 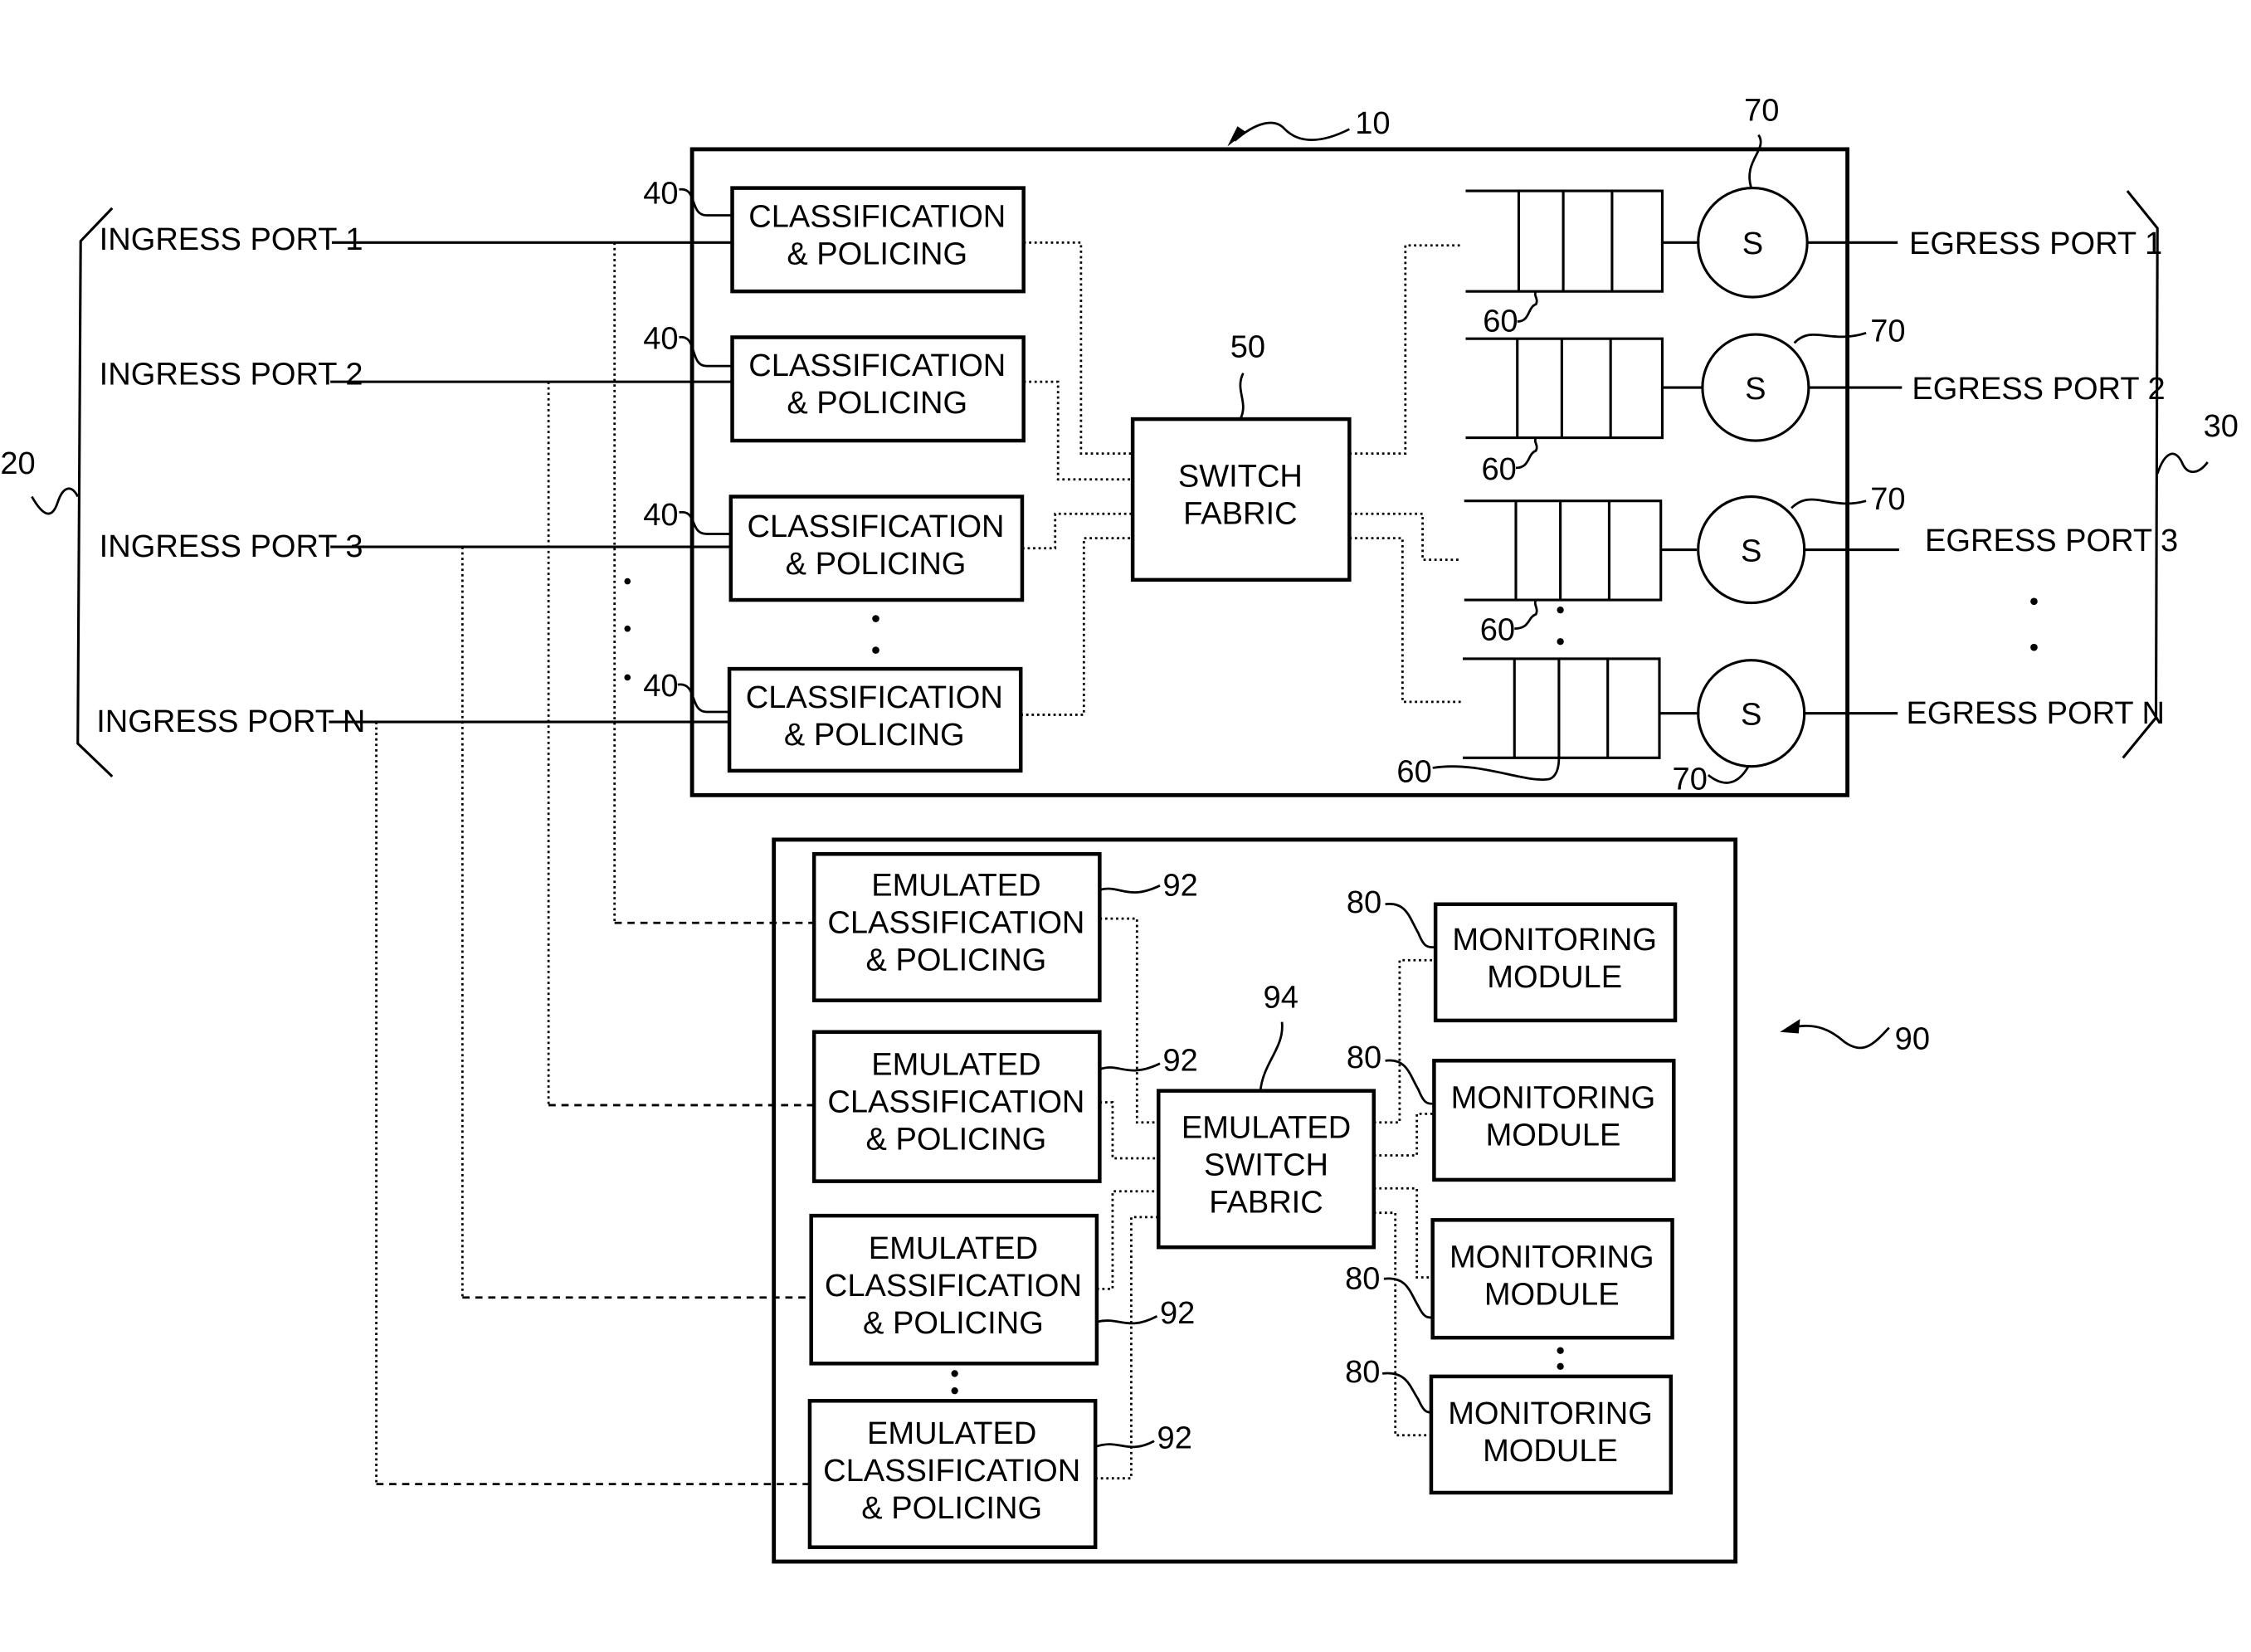 What do you see at coordinates (57, 492) in the screenshot?
I see `ingress-bracket: 20` at bounding box center [57, 492].